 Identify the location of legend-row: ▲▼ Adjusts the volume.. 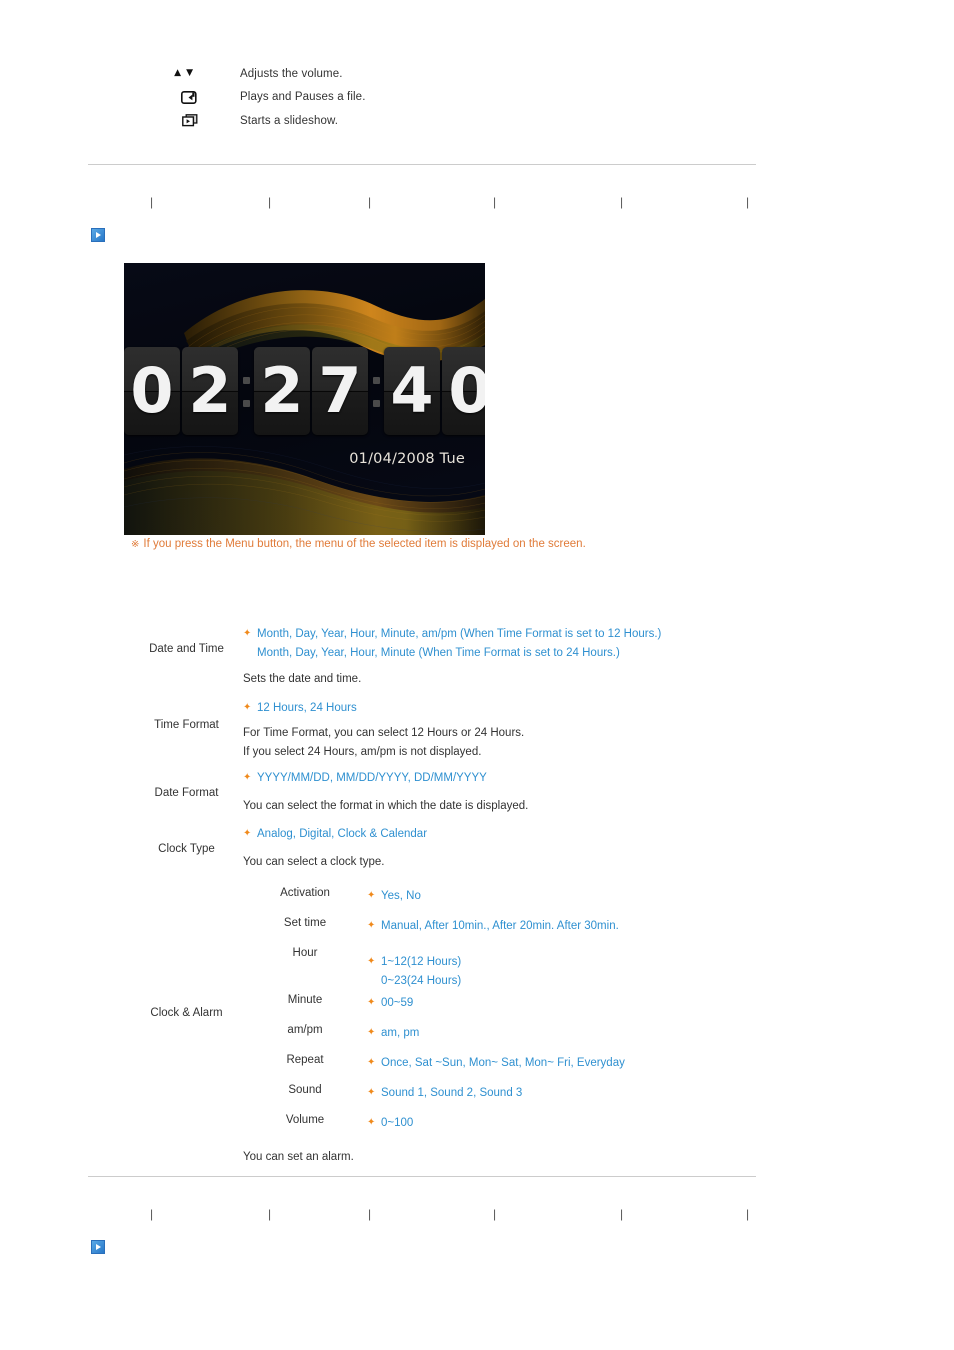
(410, 74).